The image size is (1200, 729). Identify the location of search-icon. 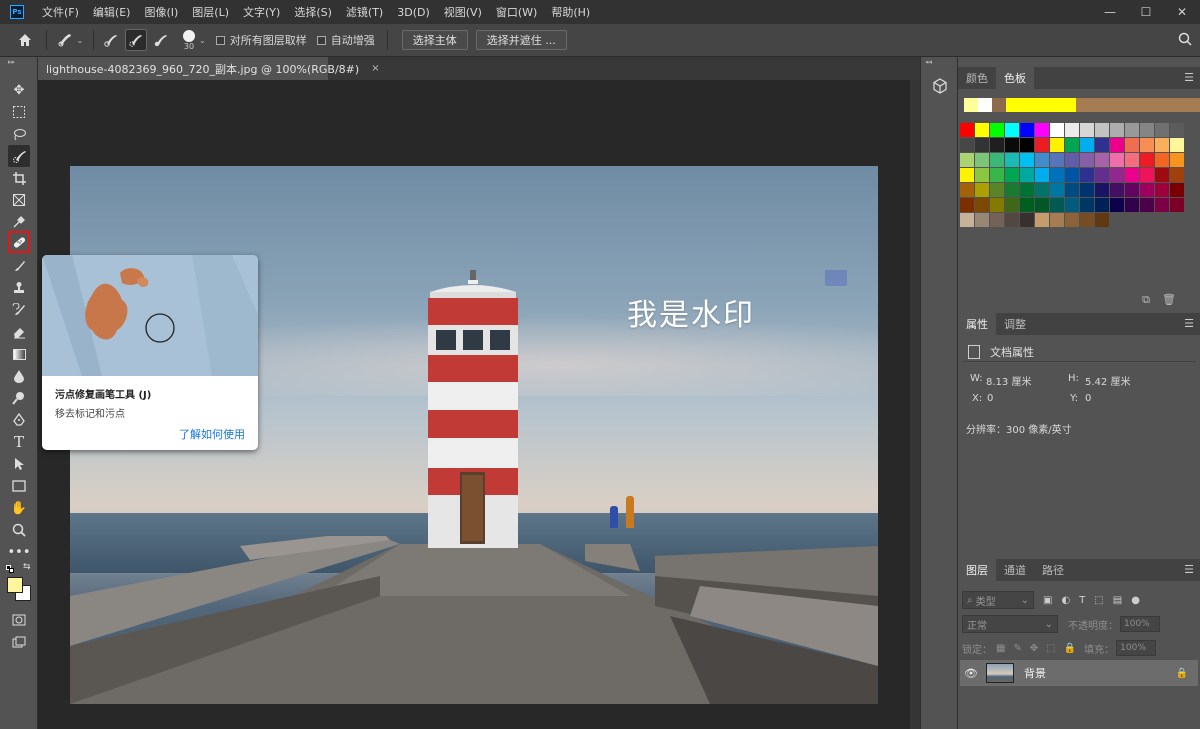
(1185, 40).